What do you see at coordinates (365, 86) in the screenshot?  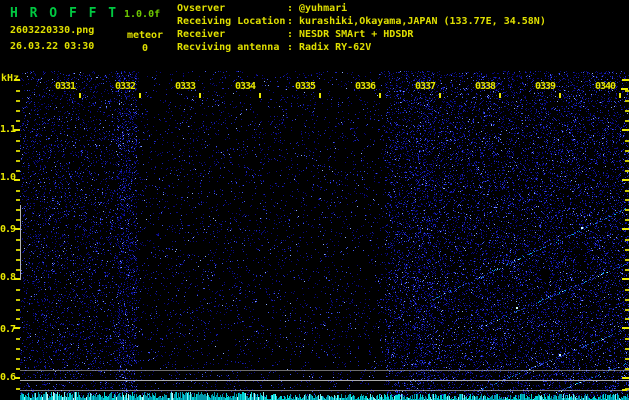 I see `time-axis-label: 0336` at bounding box center [365, 86].